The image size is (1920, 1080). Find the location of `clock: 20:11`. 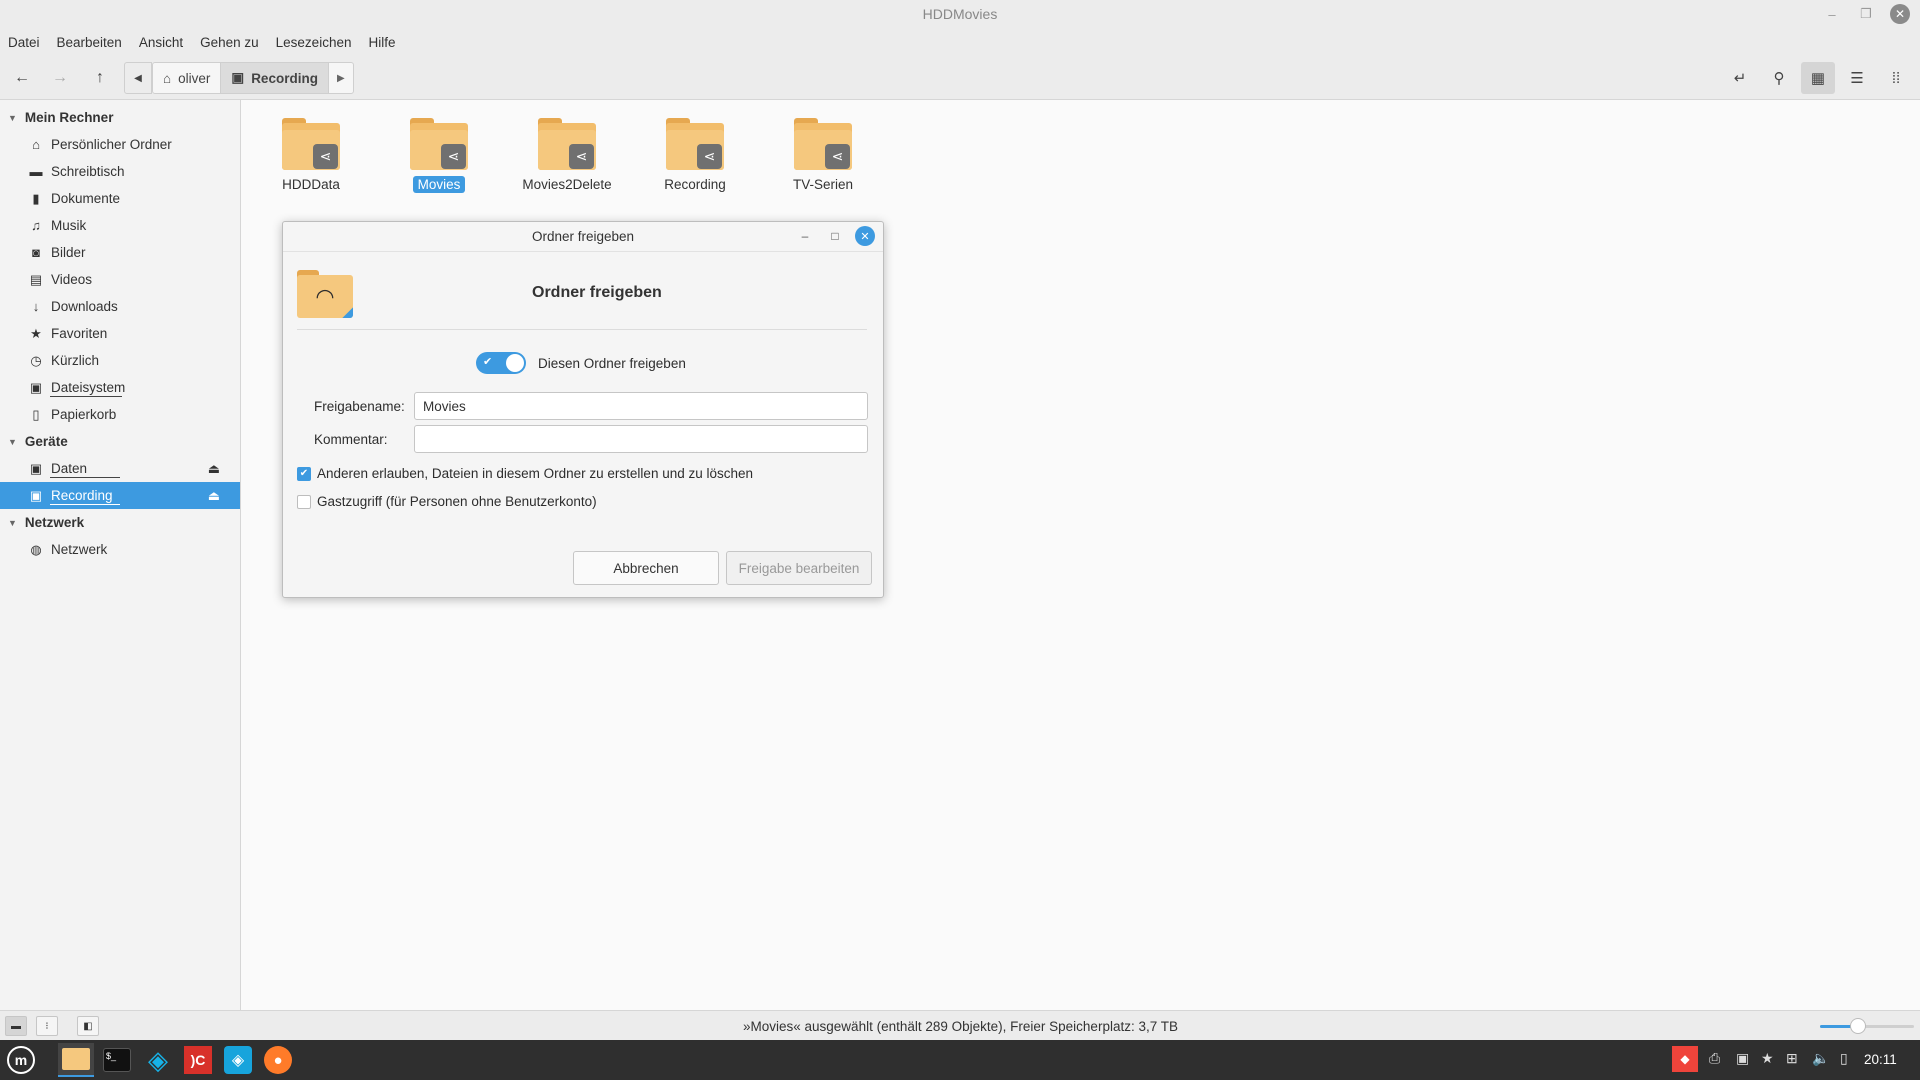

clock: 20:11 is located at coordinates (1880, 1059).